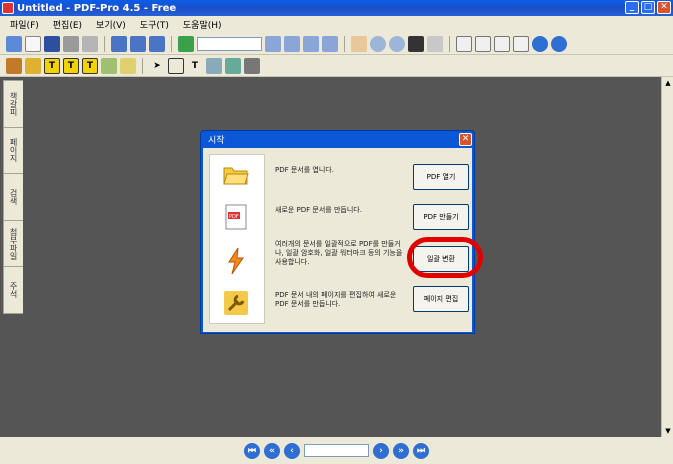  Describe the element at coordinates (14, 43) in the screenshot. I see `open-icon` at that location.